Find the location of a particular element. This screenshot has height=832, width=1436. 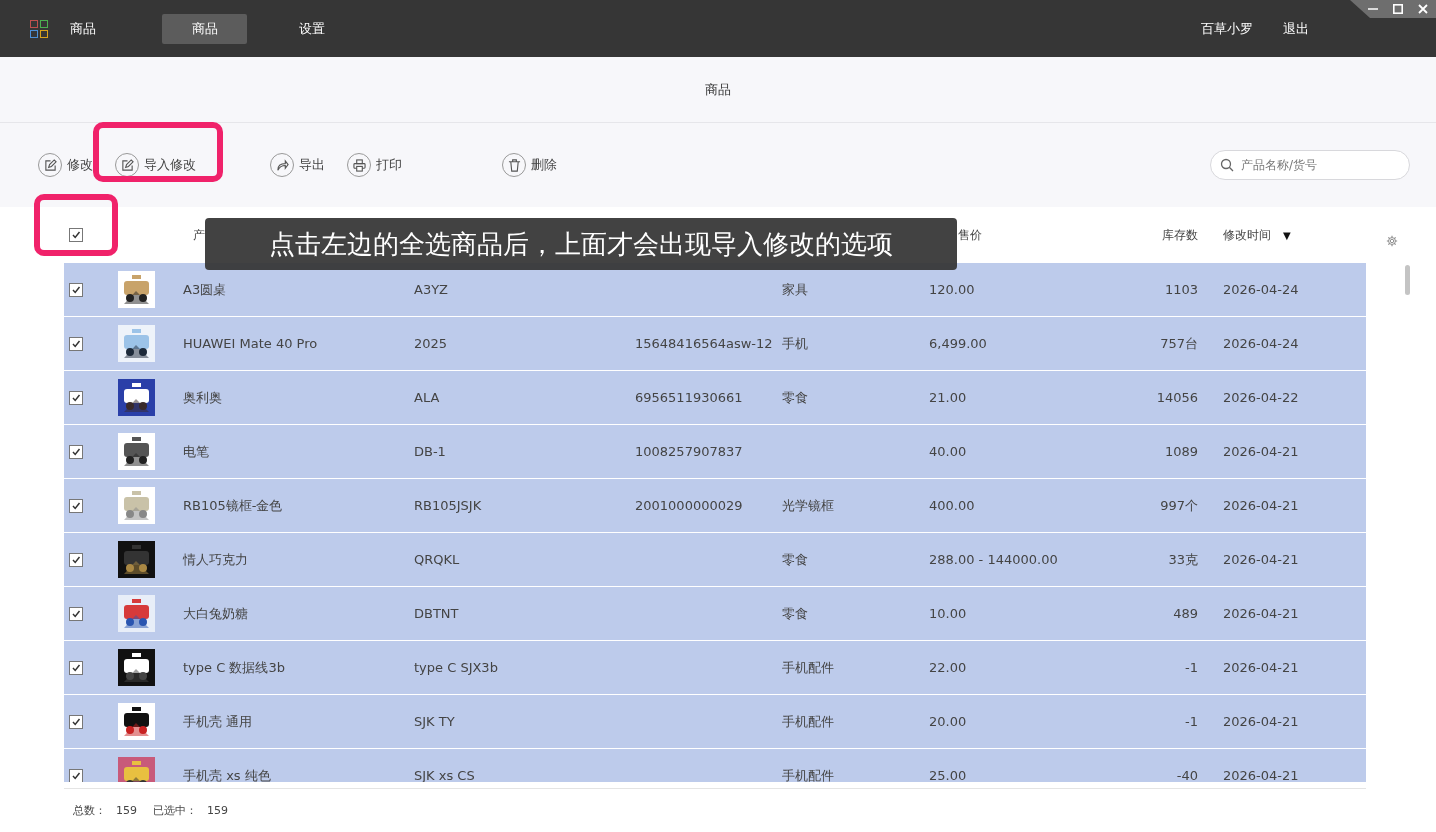

product-code: type C SJX3b is located at coordinates (456, 667).